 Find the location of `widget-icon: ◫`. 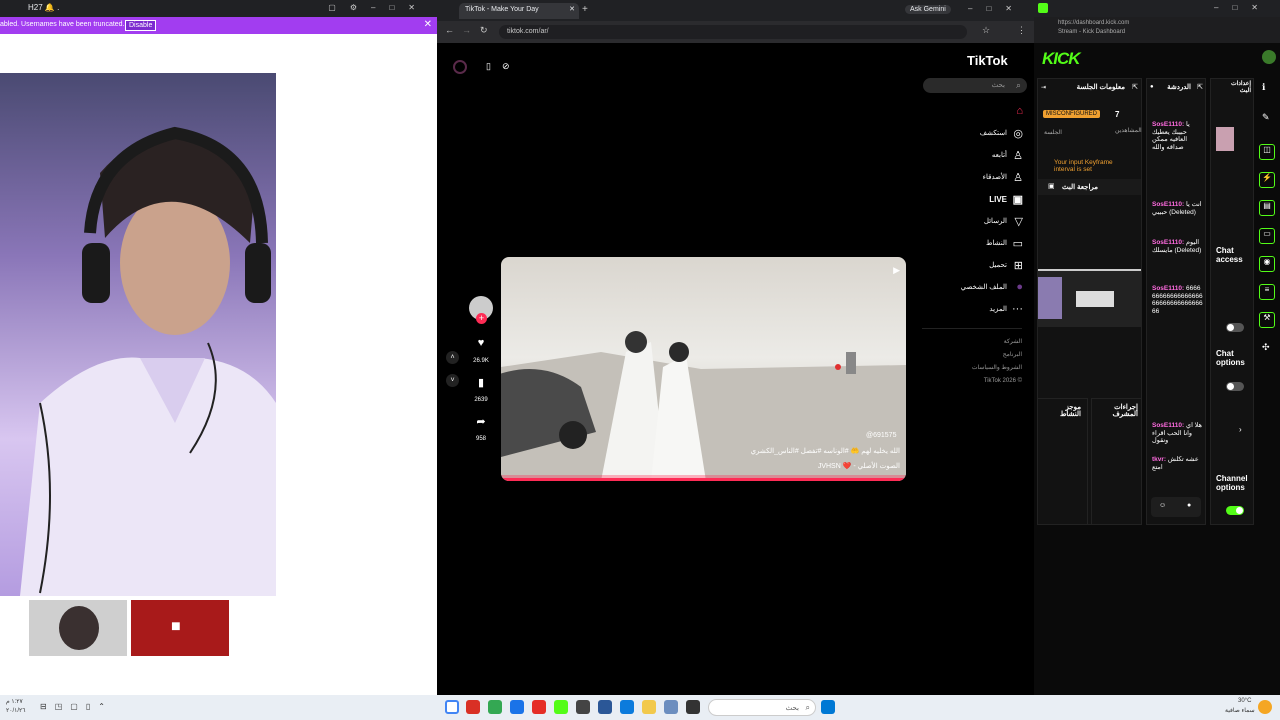

widget-icon: ◫ is located at coordinates (1267, 152).